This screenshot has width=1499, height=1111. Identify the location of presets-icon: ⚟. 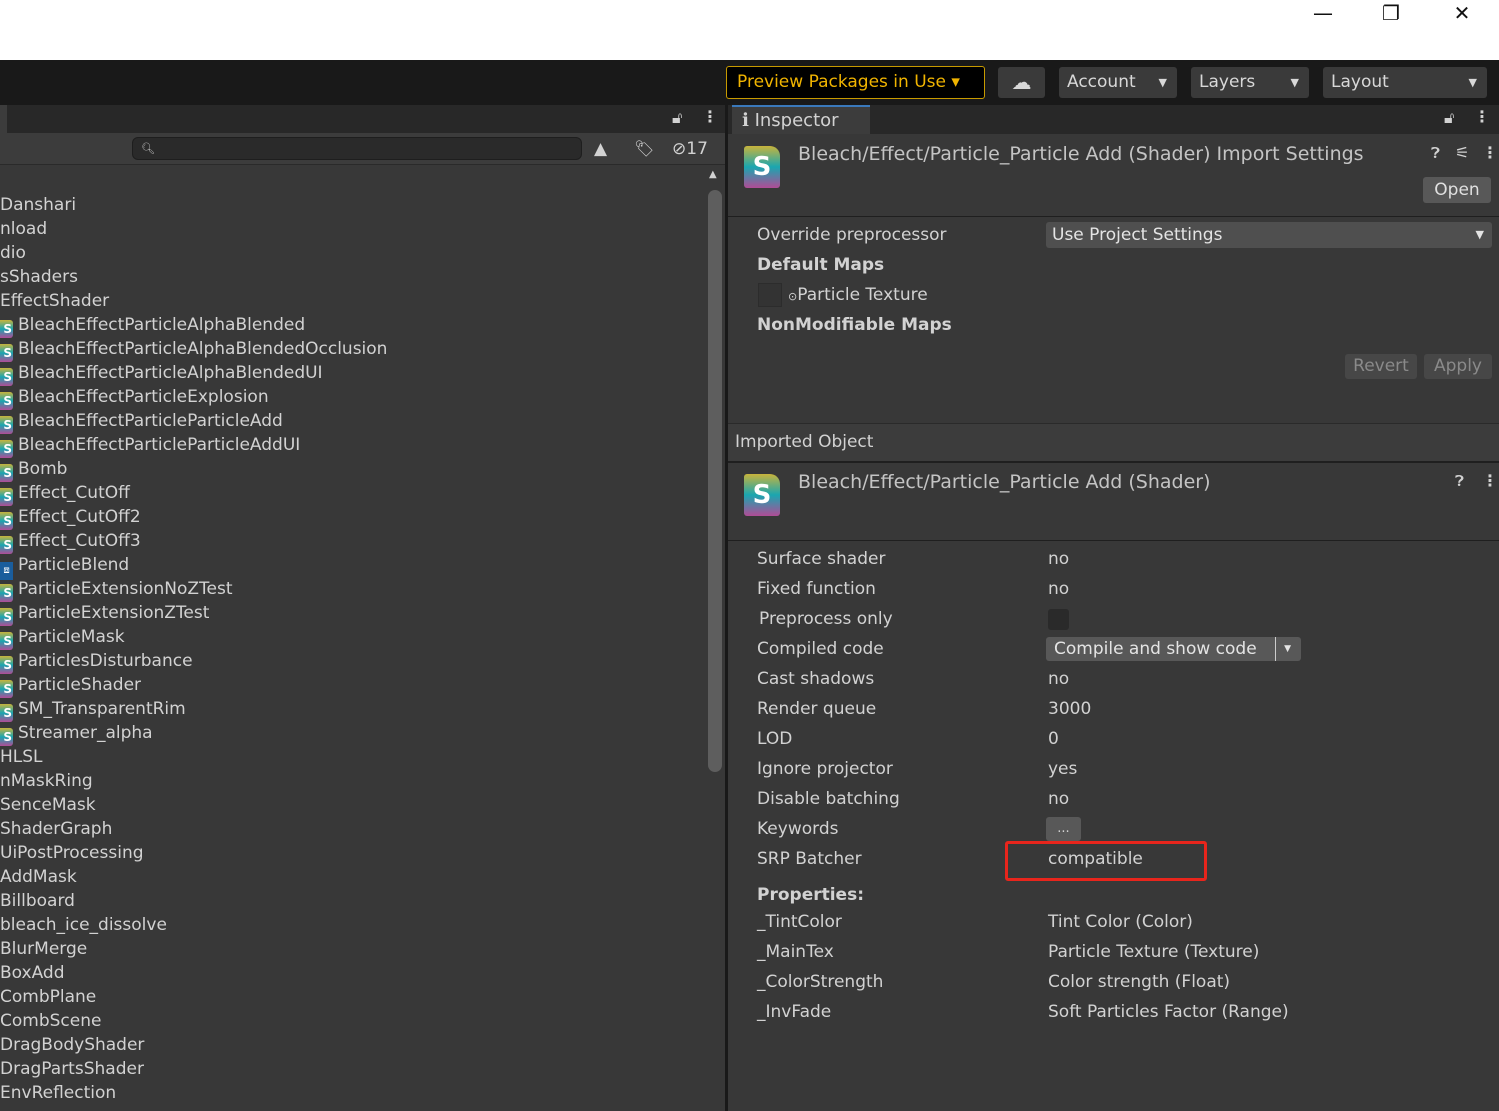
(1462, 152).